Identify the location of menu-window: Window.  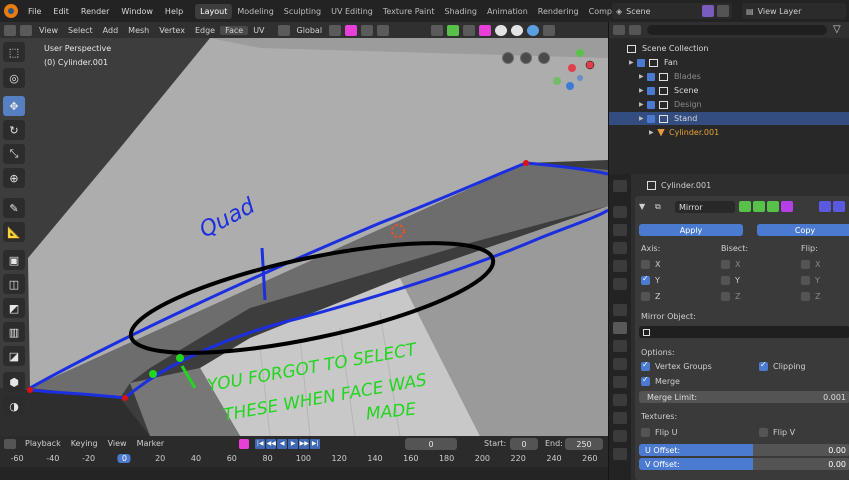
(137, 11).